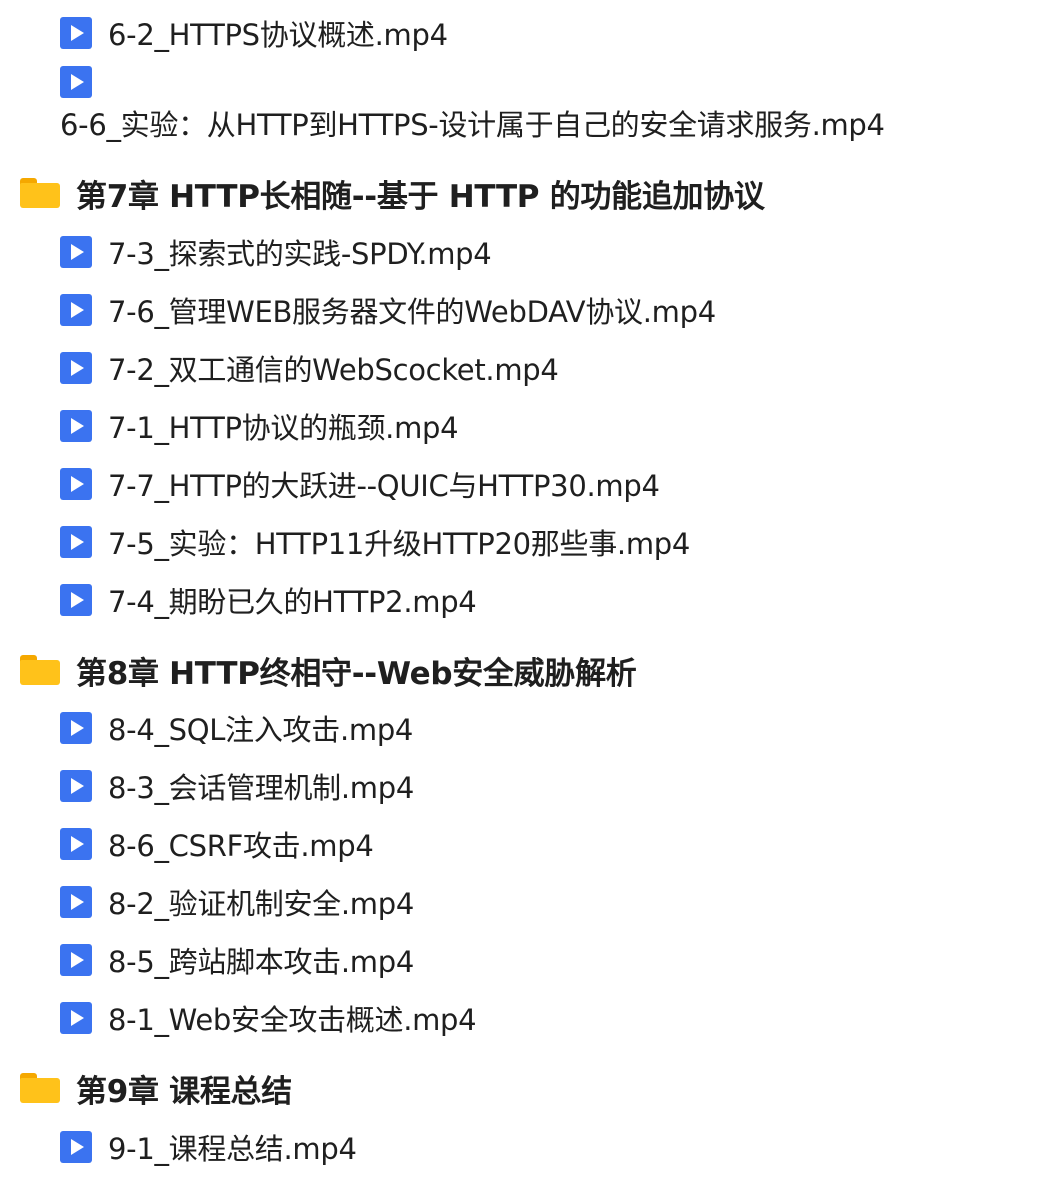 This screenshot has height=1195, width=1050. What do you see at coordinates (261, 962) in the screenshot?
I see `file-name: 8-5_跨站脚本攻击.mp4` at bounding box center [261, 962].